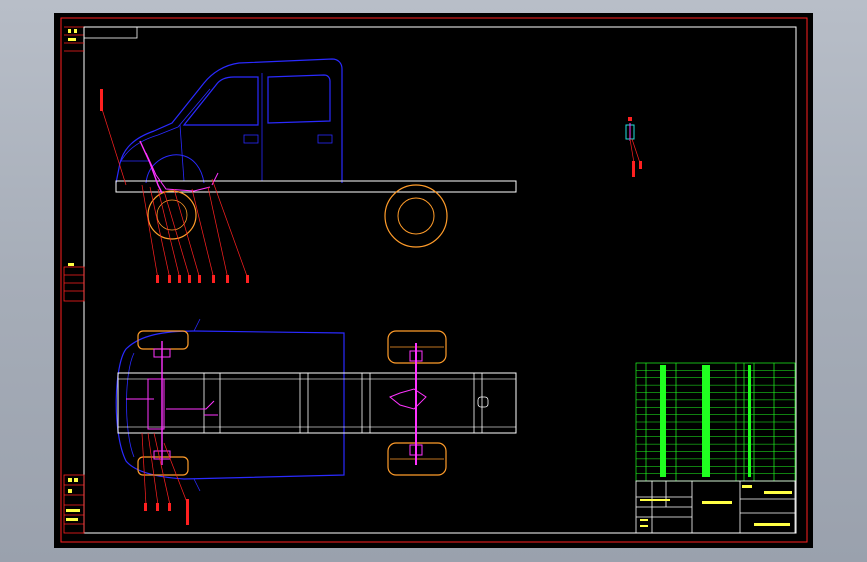 This screenshot has height=562, width=867. Describe the element at coordinates (172, 215) in the screenshot. I see `front-wheel` at that location.